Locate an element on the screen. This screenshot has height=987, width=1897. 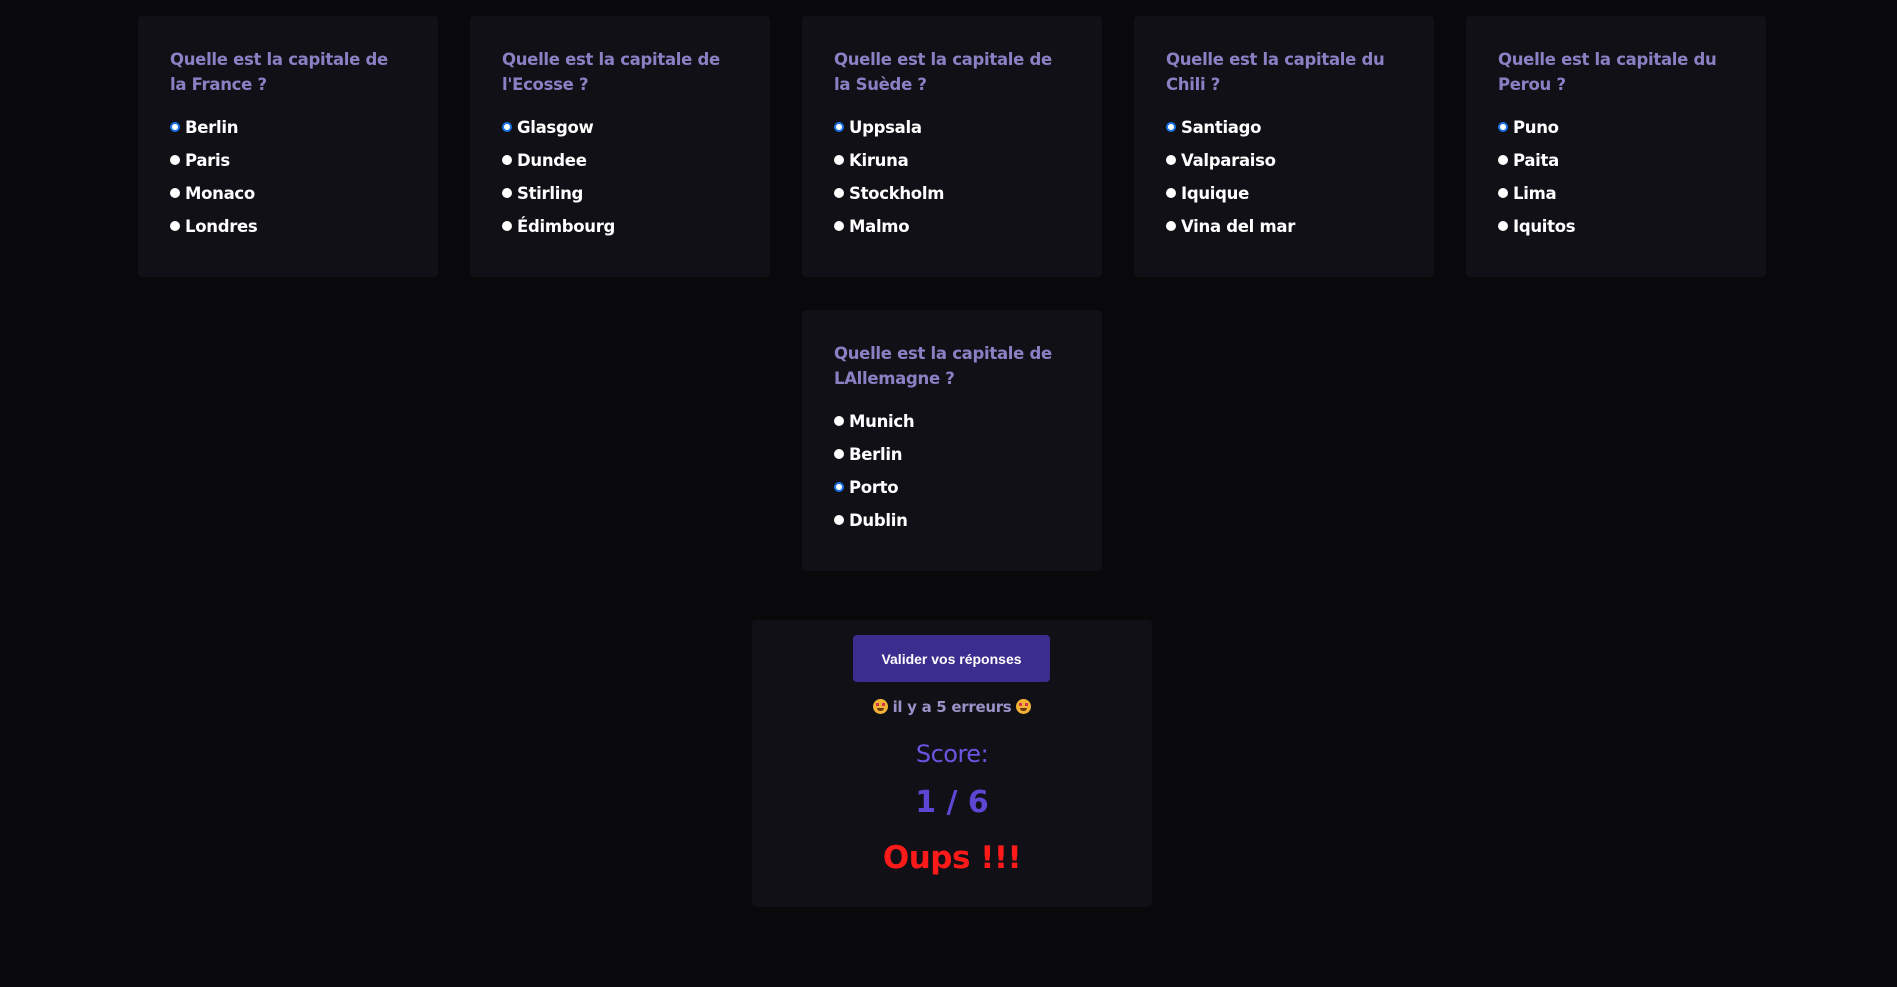
option-label: Londres is located at coordinates (221, 226).